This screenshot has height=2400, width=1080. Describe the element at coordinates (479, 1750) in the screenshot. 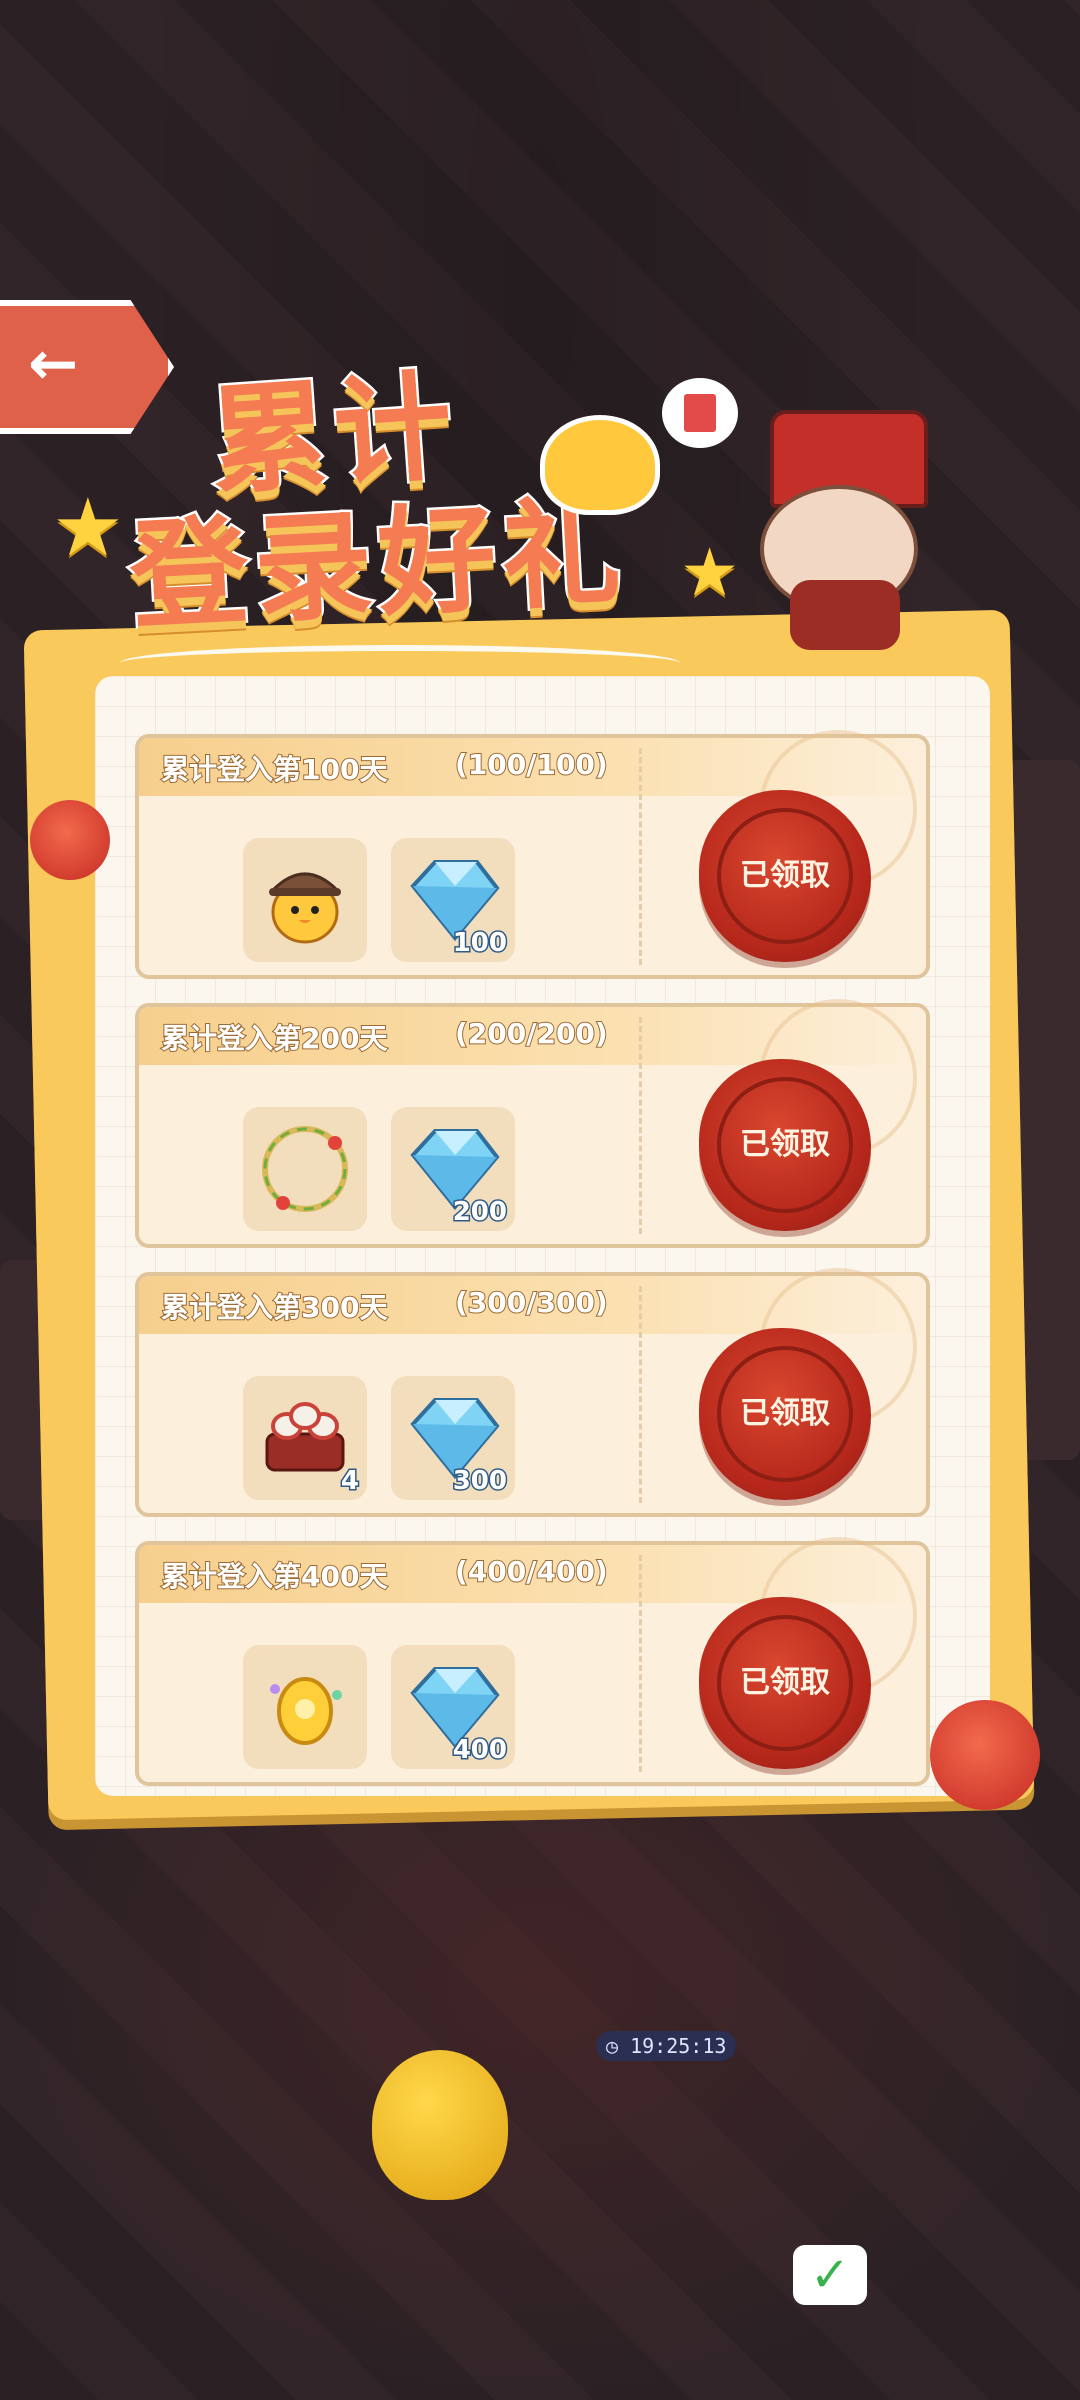

I see `reward-item-qty: 400` at that location.